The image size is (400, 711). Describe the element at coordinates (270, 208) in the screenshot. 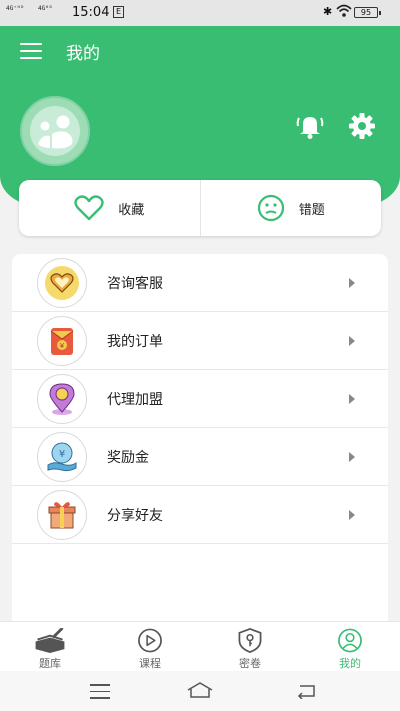

I see `sad-face-icon` at that location.